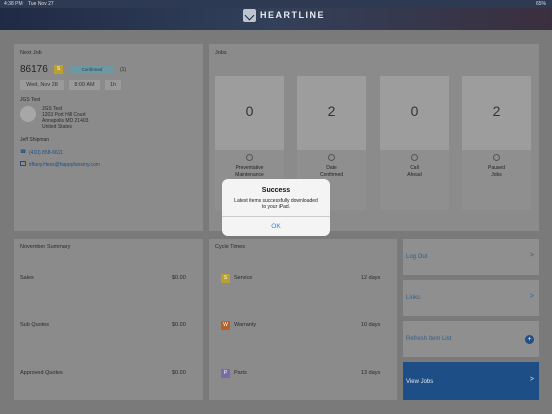 The height and width of the screenshot is (414, 552). Describe the element at coordinates (420, 382) in the screenshot. I see `view-jobs-label: View Jobs` at that location.